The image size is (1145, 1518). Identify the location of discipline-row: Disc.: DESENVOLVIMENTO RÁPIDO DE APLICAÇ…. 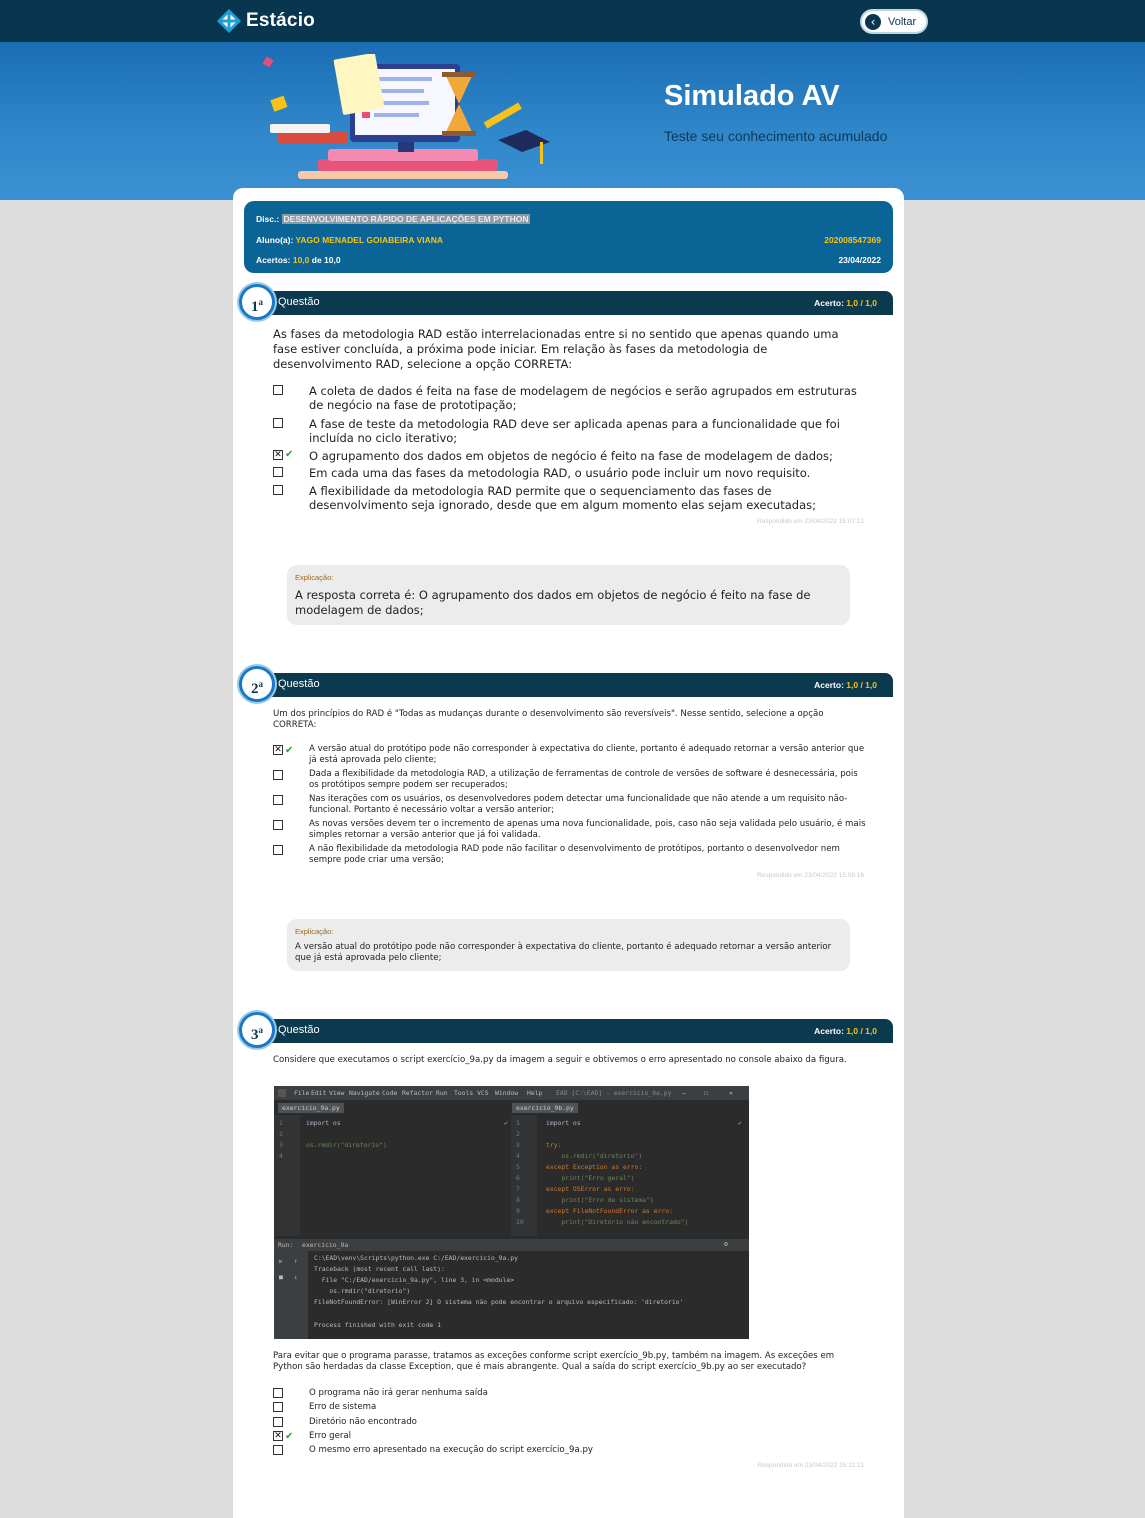
(393, 219).